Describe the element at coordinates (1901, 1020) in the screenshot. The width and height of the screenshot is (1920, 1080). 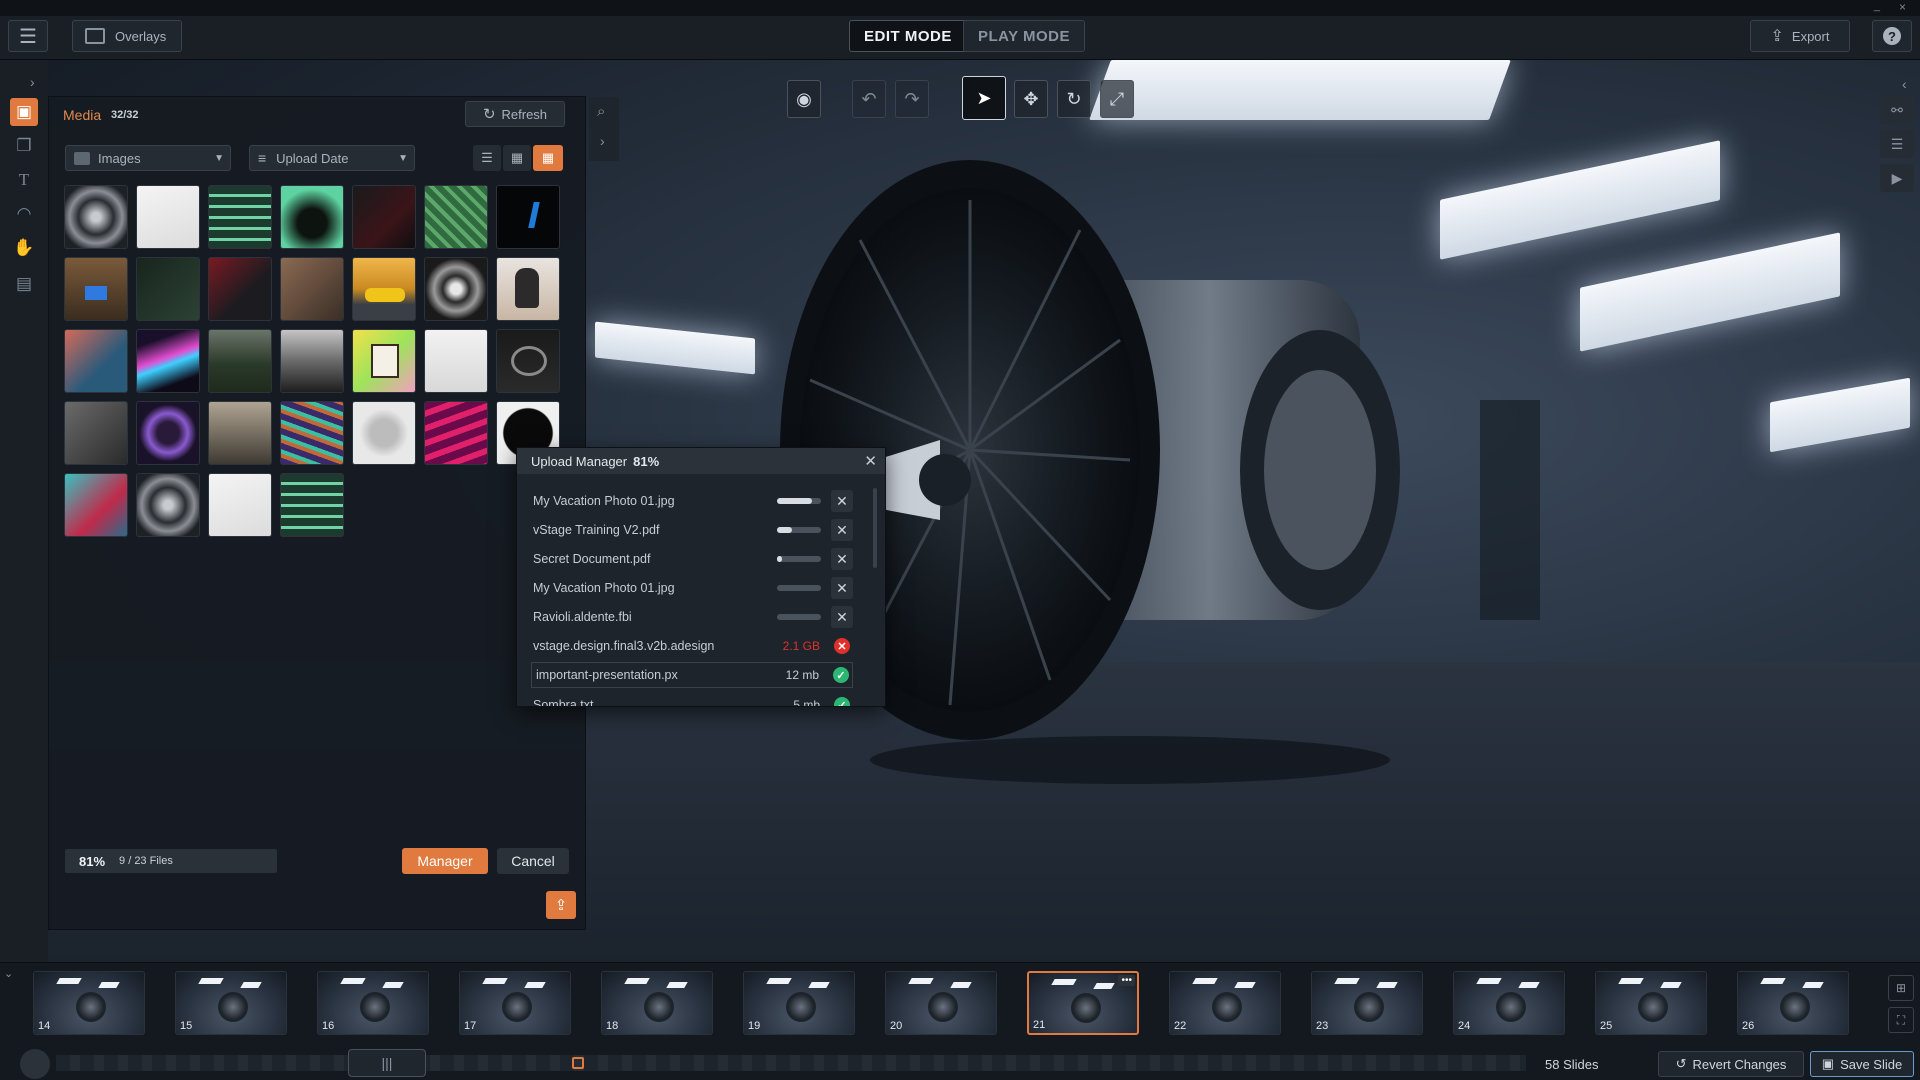
I see `fullscreen-icon: ⛶` at that location.